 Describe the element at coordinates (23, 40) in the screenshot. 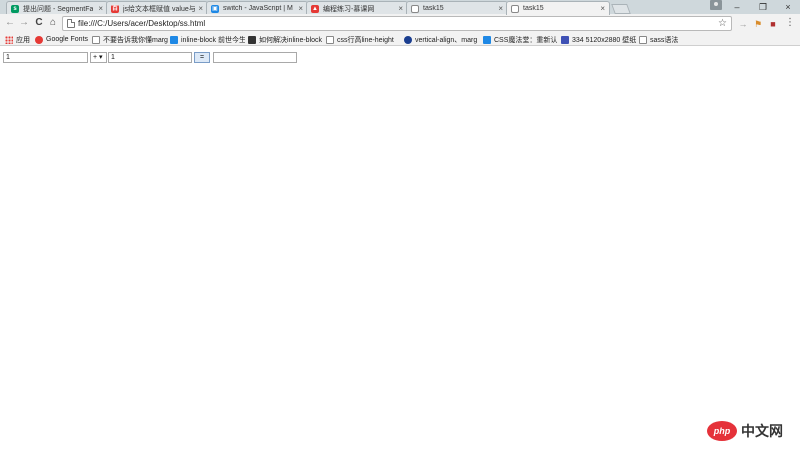

I see `bookmark-label: 应用` at that location.